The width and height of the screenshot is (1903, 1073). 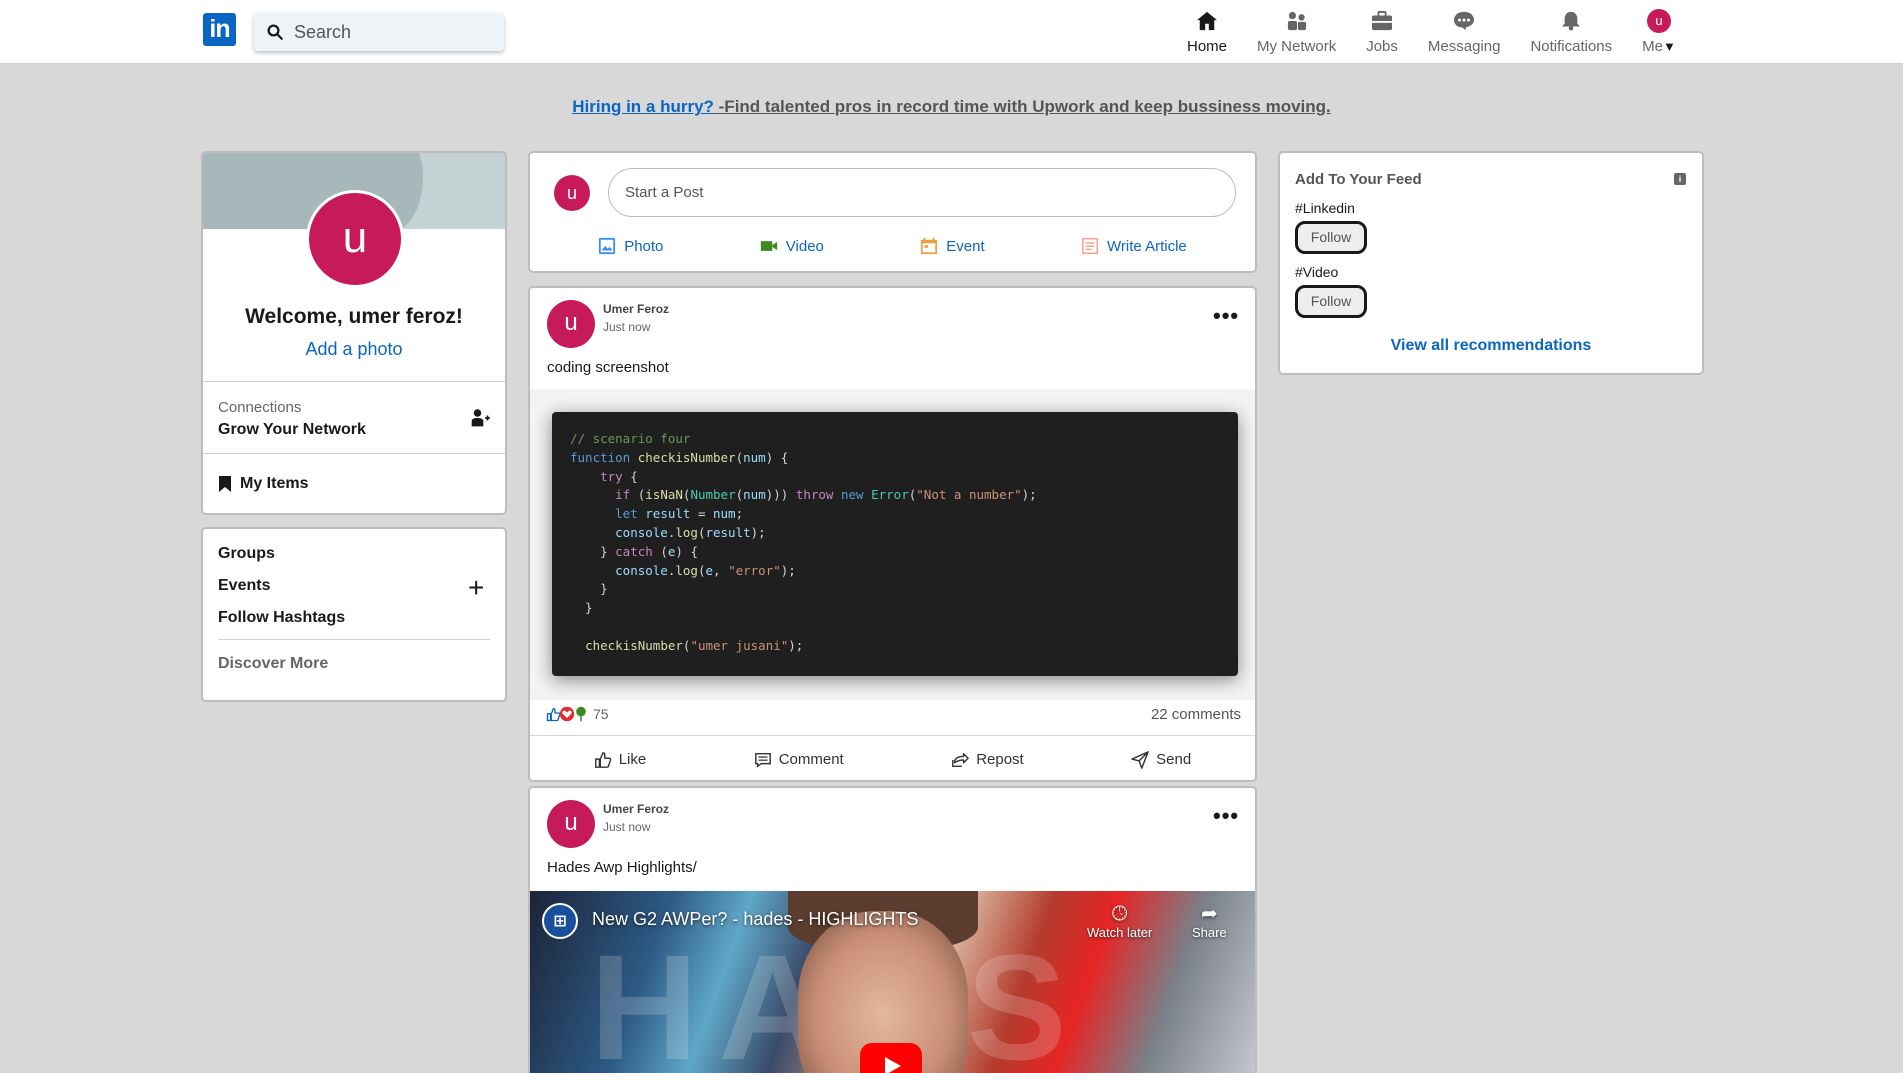 I want to click on hashtag-label: #Linkedin, so click(x=1325, y=208).